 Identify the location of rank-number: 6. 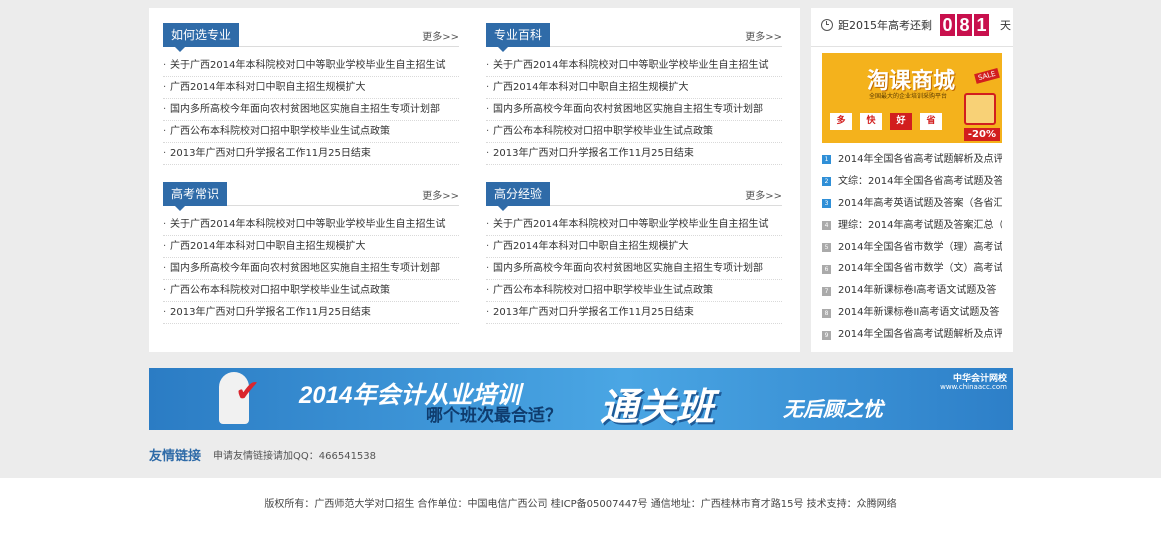
(826, 269).